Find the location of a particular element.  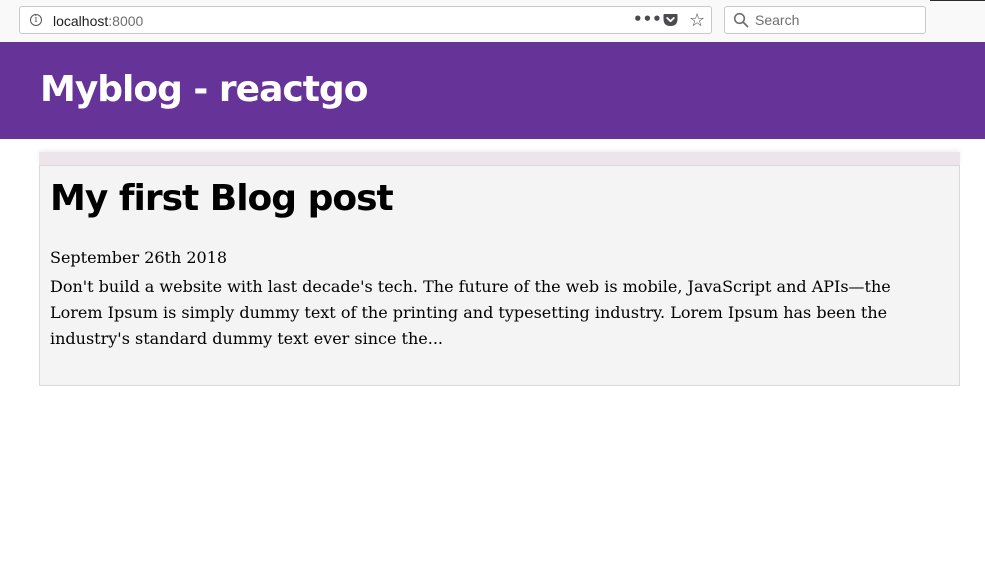

pocket-icon is located at coordinates (670, 20).